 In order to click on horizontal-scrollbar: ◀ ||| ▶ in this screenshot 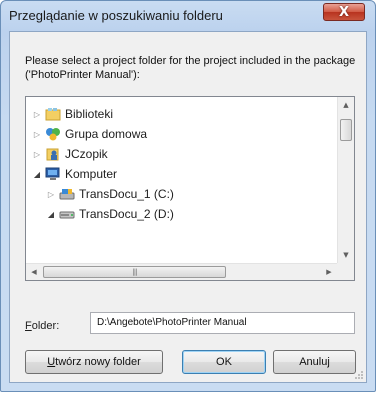, I will do `click(182, 271)`.